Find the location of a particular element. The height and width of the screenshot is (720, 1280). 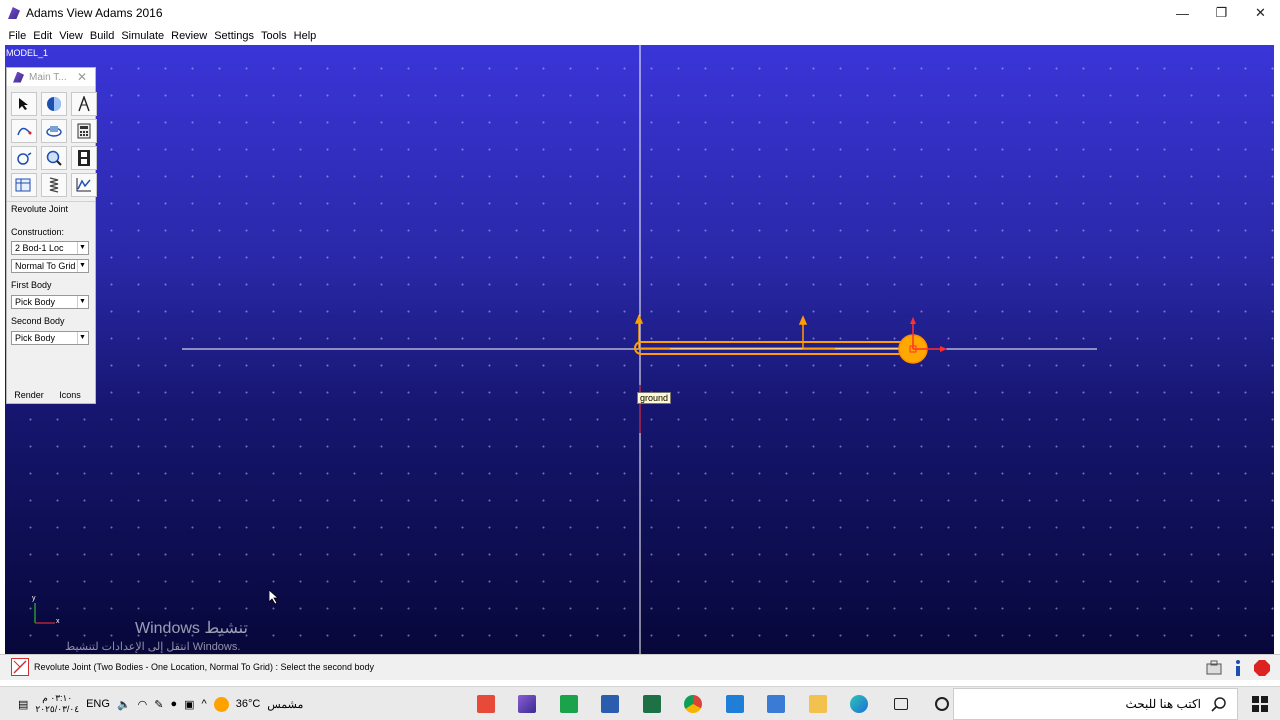

app-store-icon is located at coordinates (777, 703).